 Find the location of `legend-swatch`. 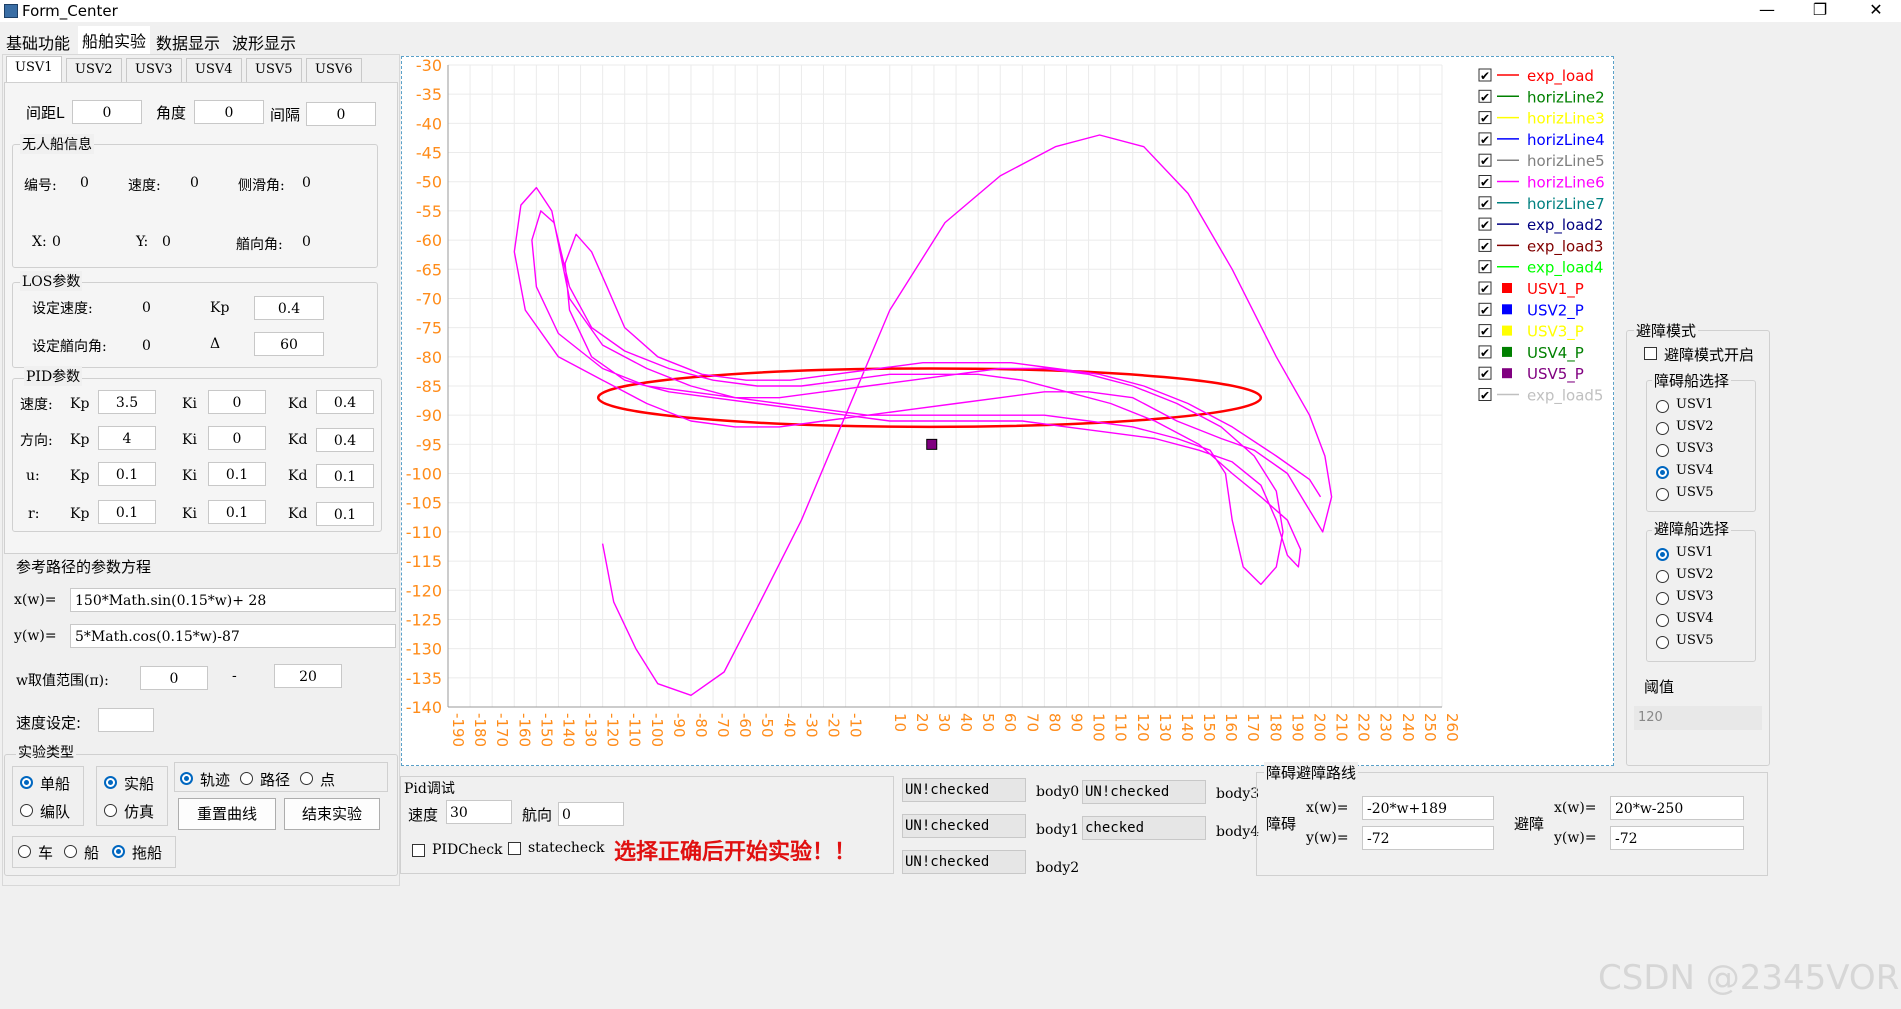

legend-swatch is located at coordinates (1507, 309).